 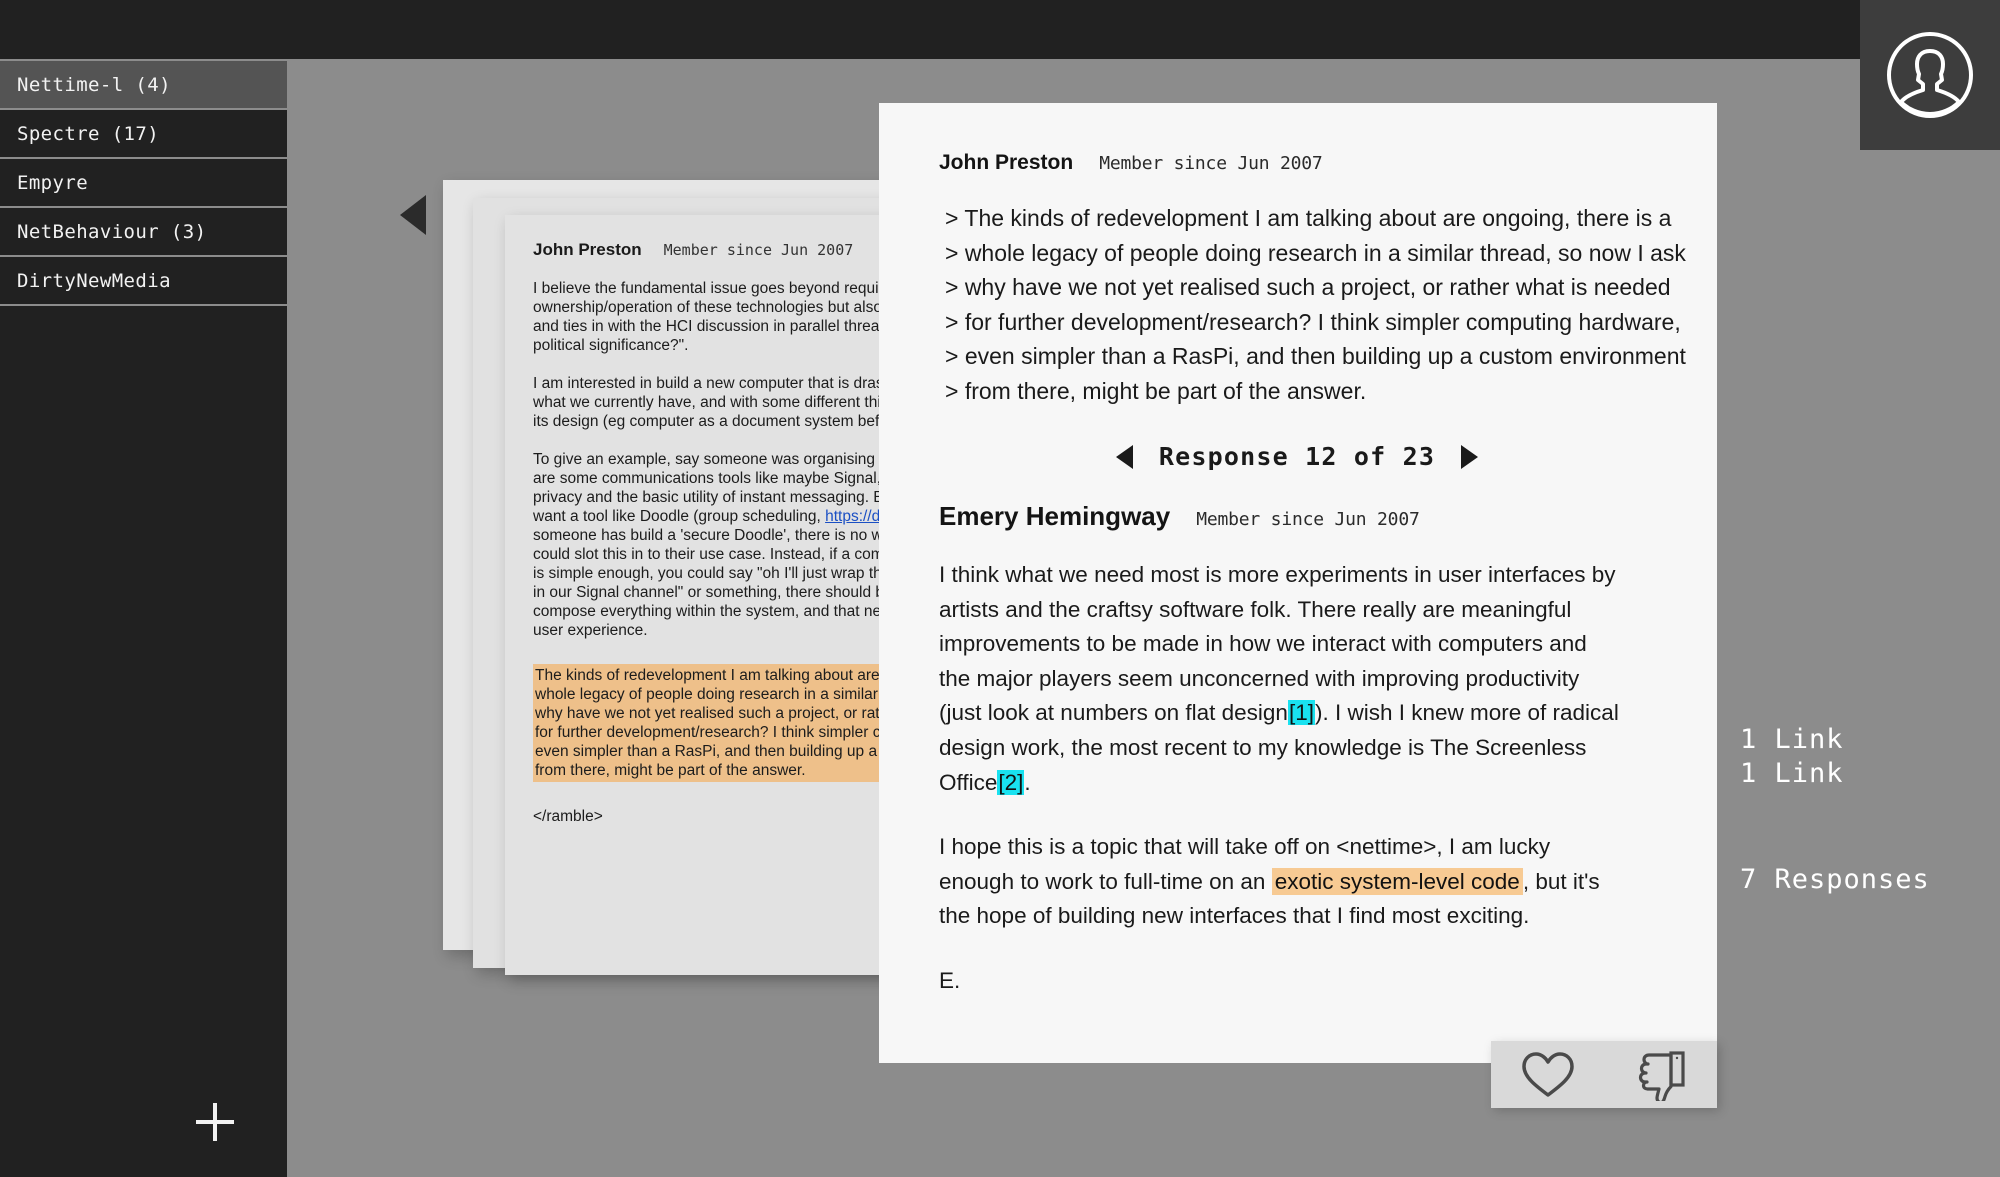 I want to click on annotation-column: 1 Link 1 Link 7 Responses, so click(x=1860, y=810).